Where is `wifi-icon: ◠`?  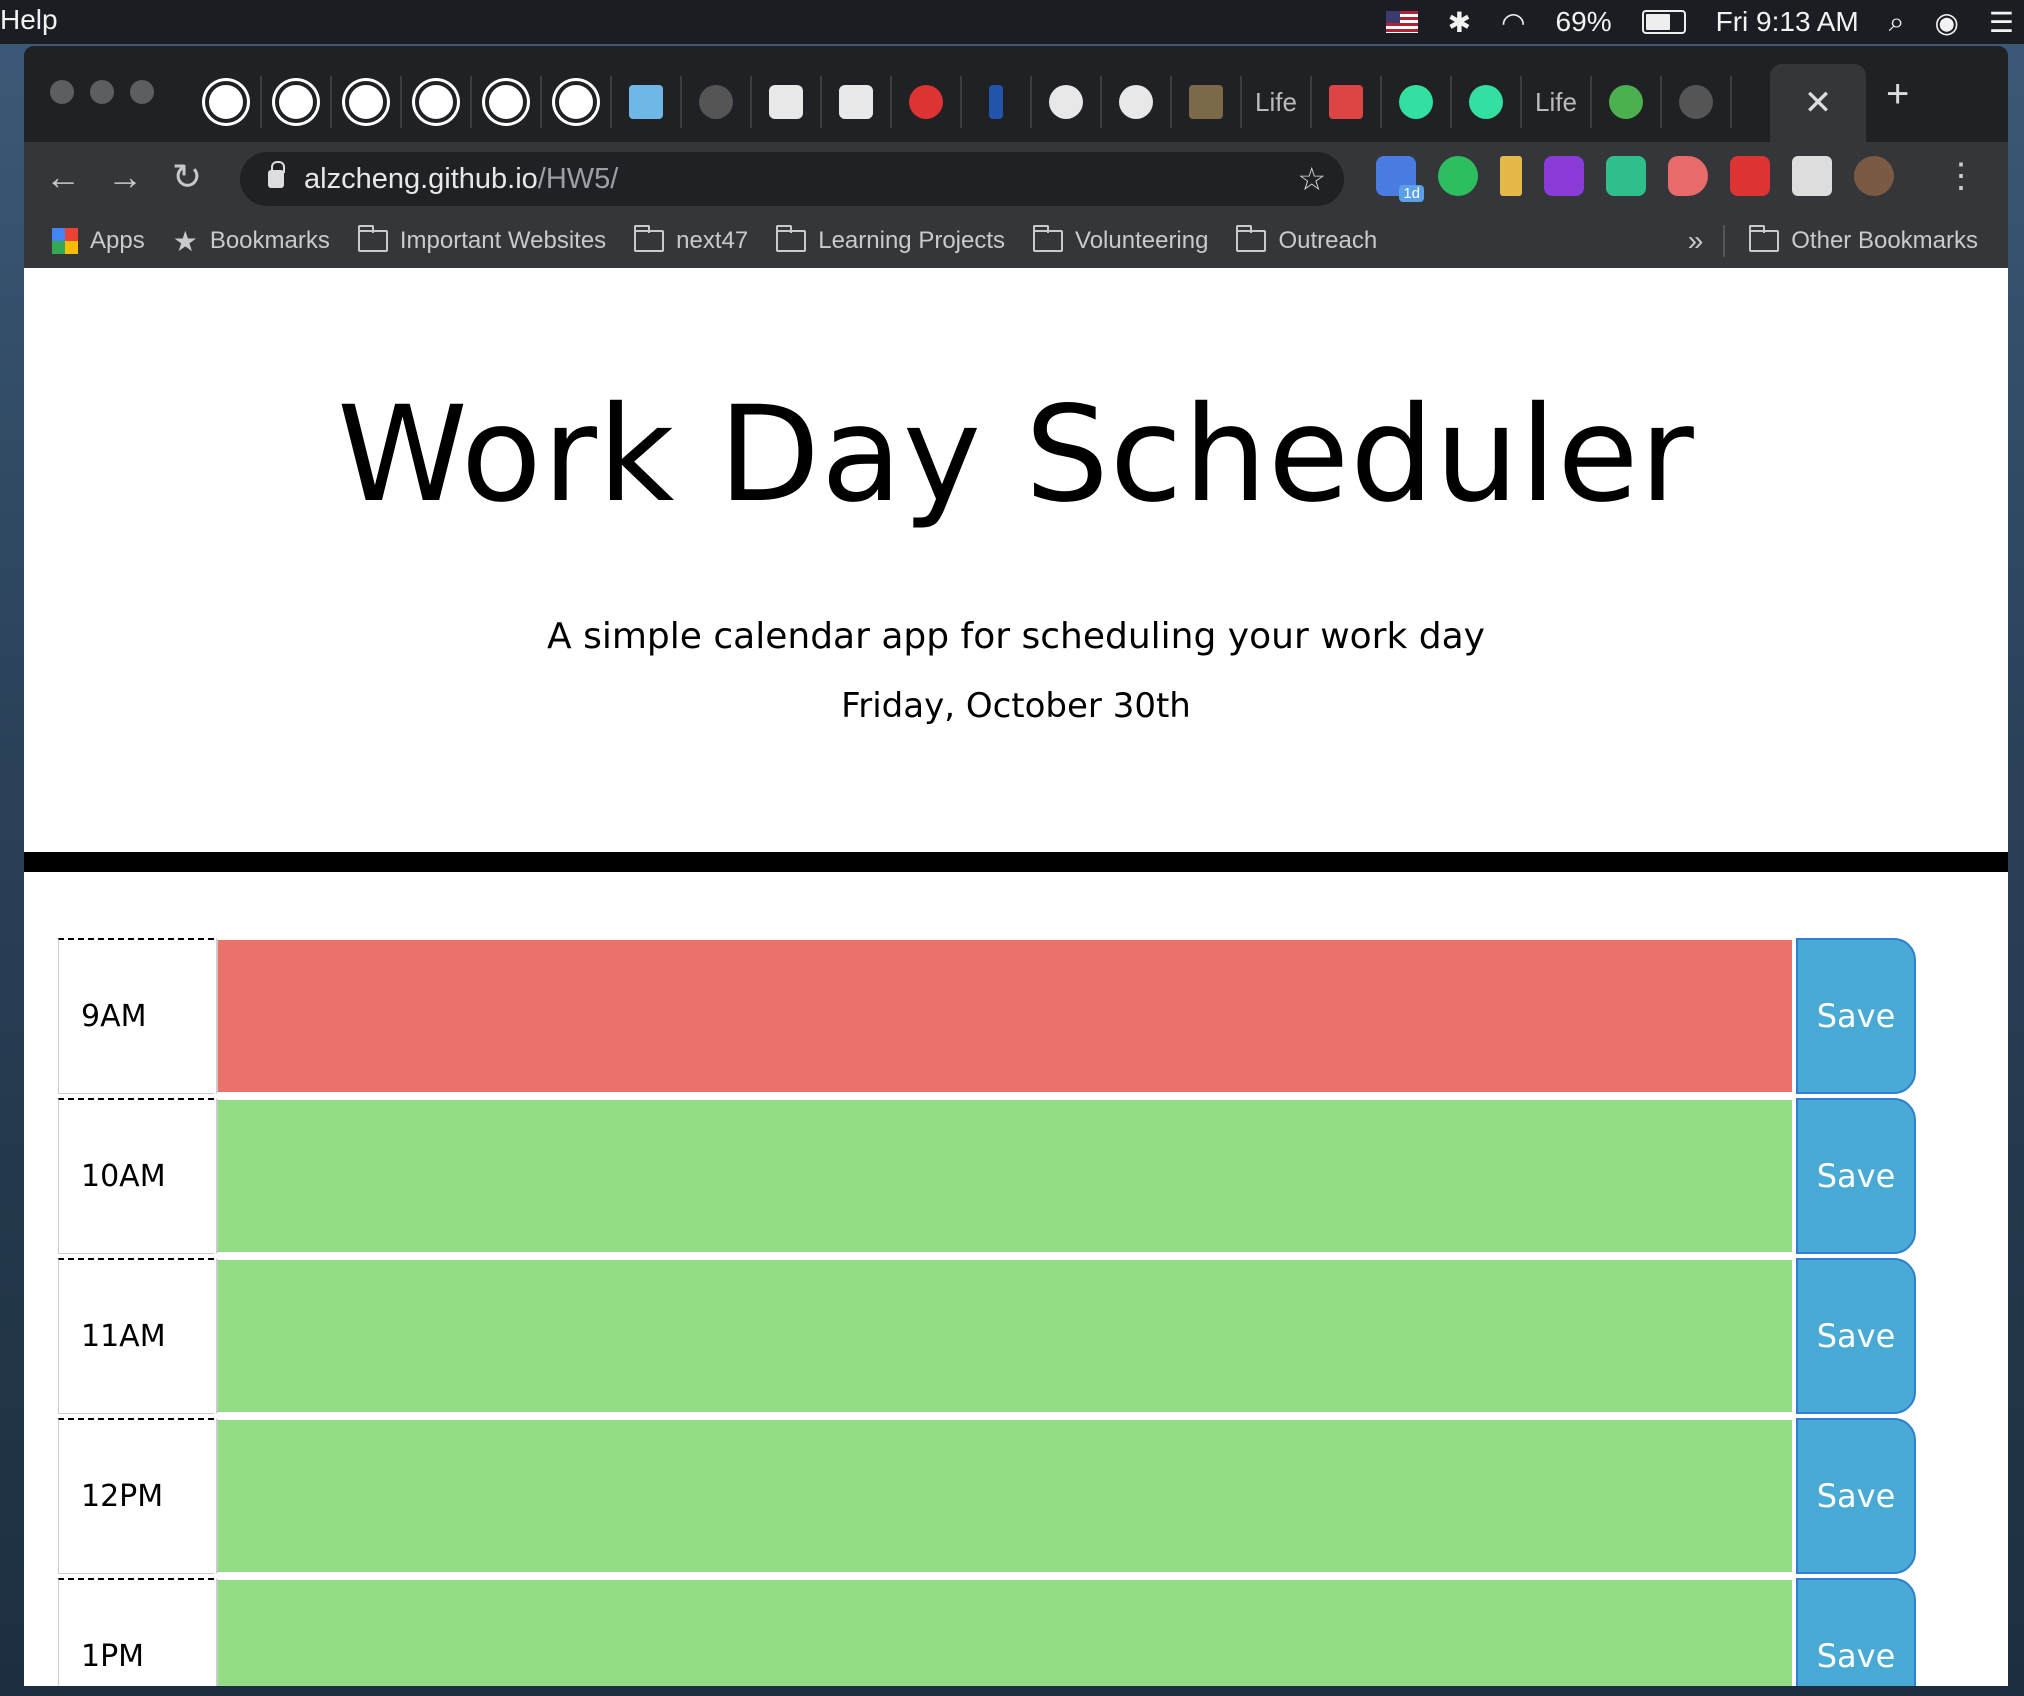 wifi-icon: ◠ is located at coordinates (1513, 22).